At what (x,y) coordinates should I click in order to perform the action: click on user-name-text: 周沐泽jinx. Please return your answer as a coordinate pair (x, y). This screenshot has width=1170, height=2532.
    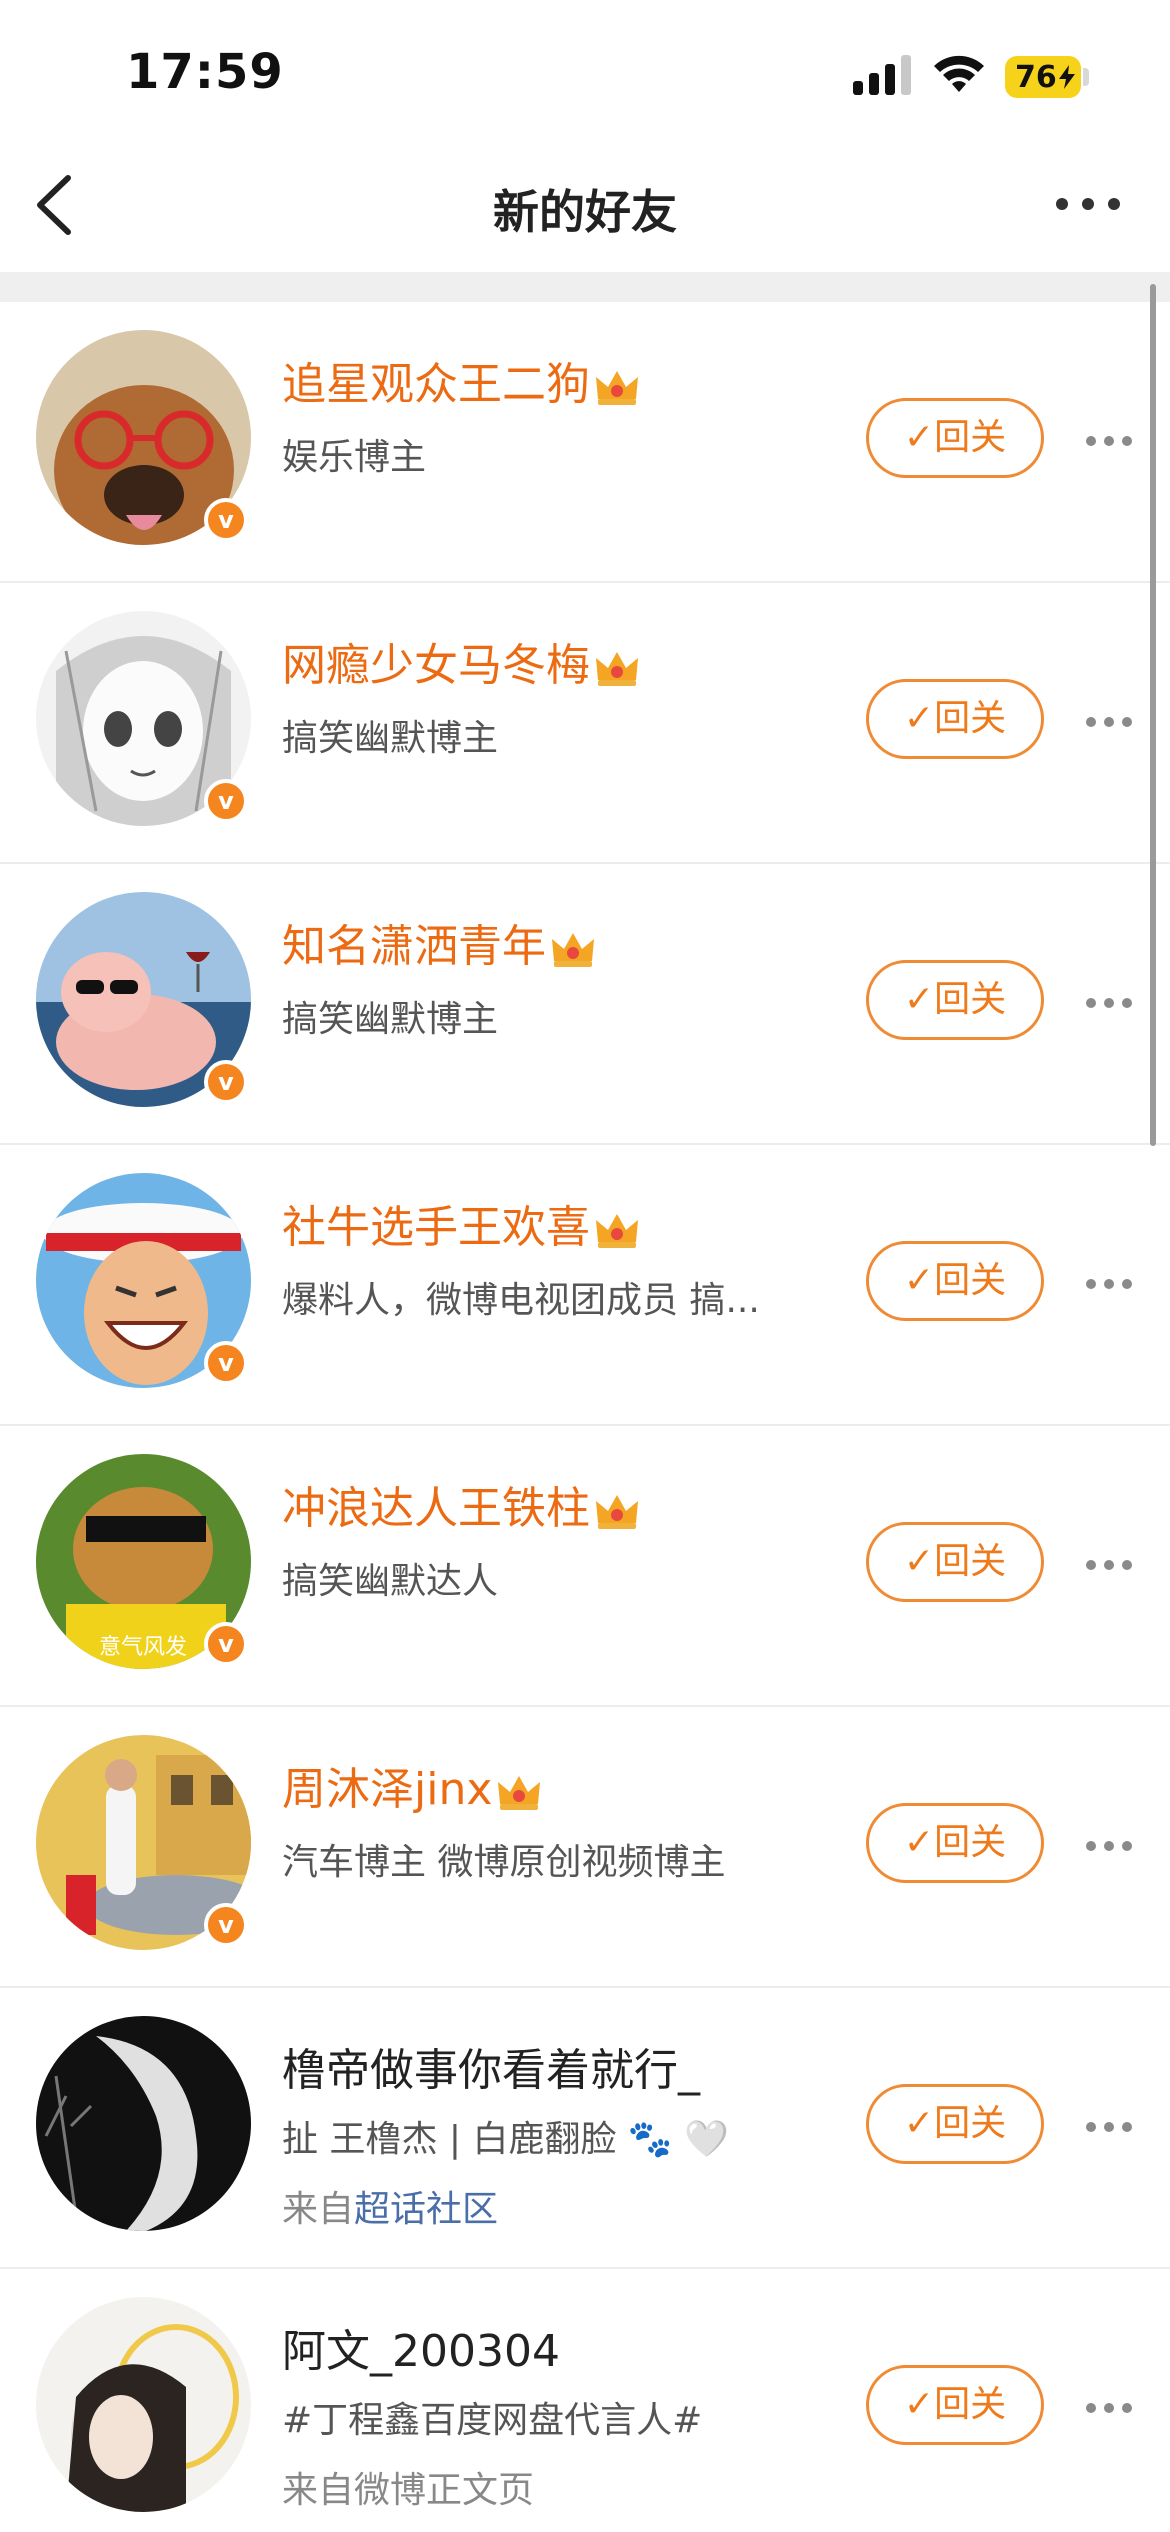
    Looking at the image, I should click on (387, 1789).